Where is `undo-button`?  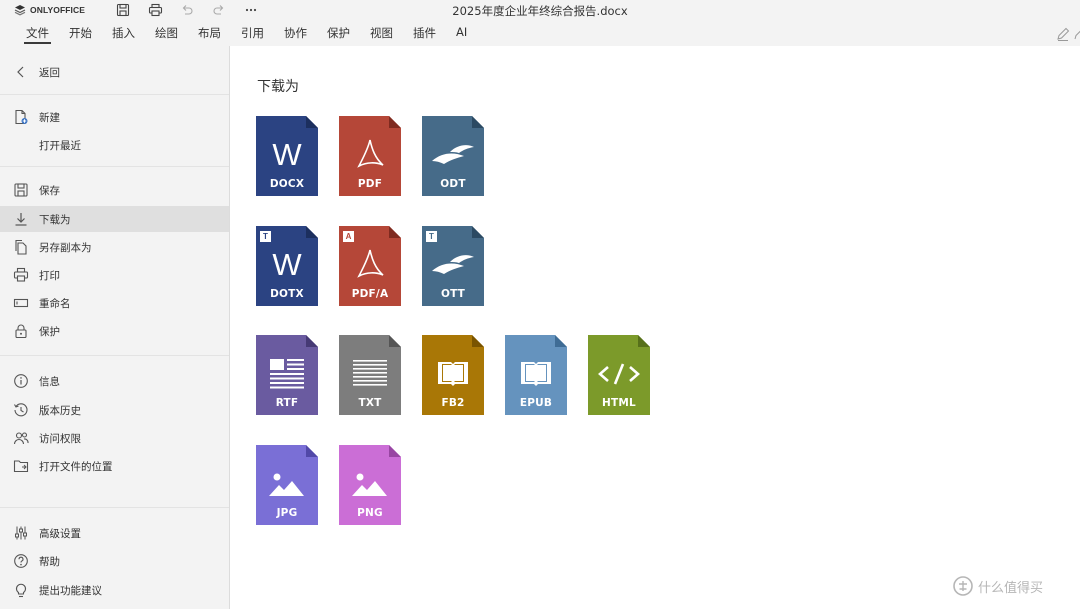 undo-button is located at coordinates (187, 10).